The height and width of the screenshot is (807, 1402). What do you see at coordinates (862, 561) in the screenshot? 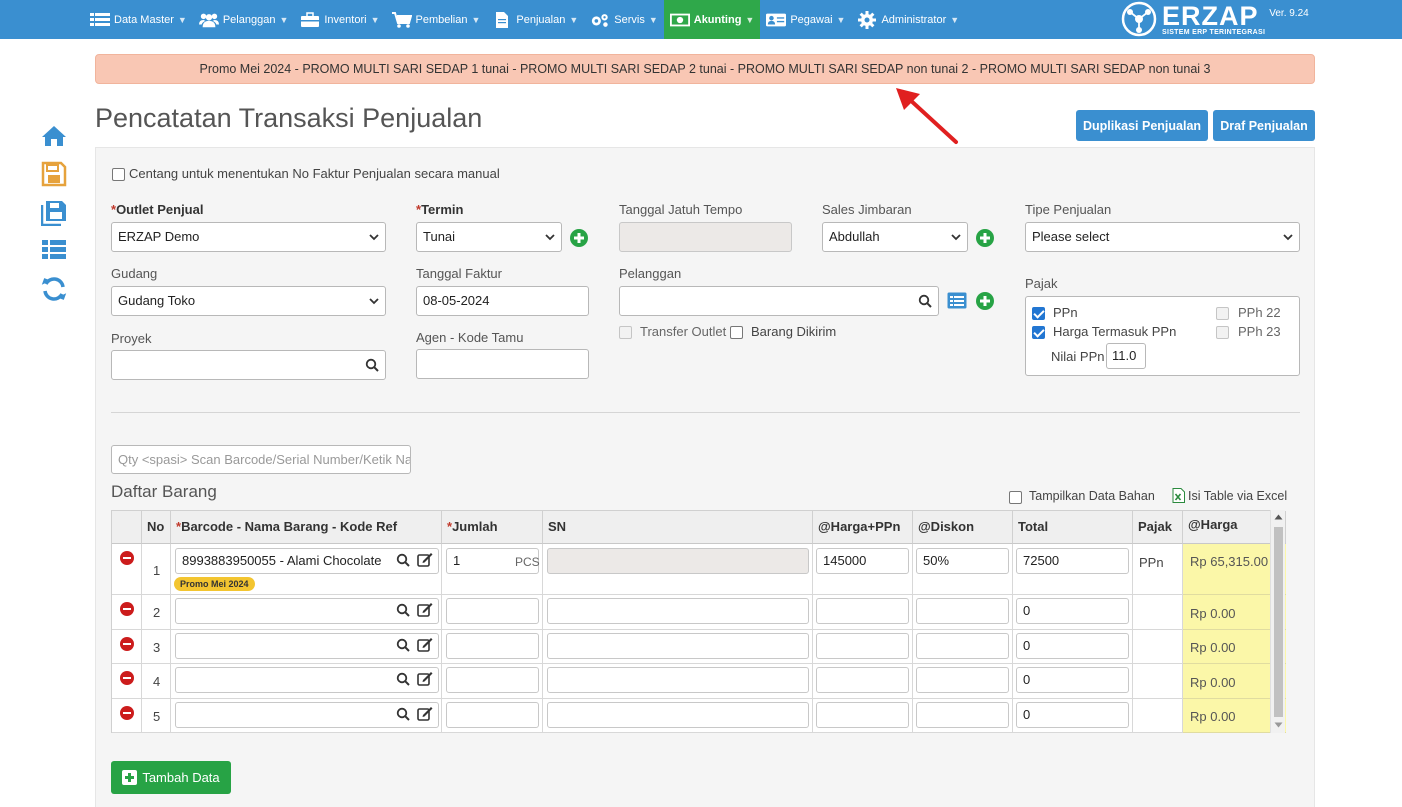
I see `item-harga-ppn-input: 145000` at bounding box center [862, 561].